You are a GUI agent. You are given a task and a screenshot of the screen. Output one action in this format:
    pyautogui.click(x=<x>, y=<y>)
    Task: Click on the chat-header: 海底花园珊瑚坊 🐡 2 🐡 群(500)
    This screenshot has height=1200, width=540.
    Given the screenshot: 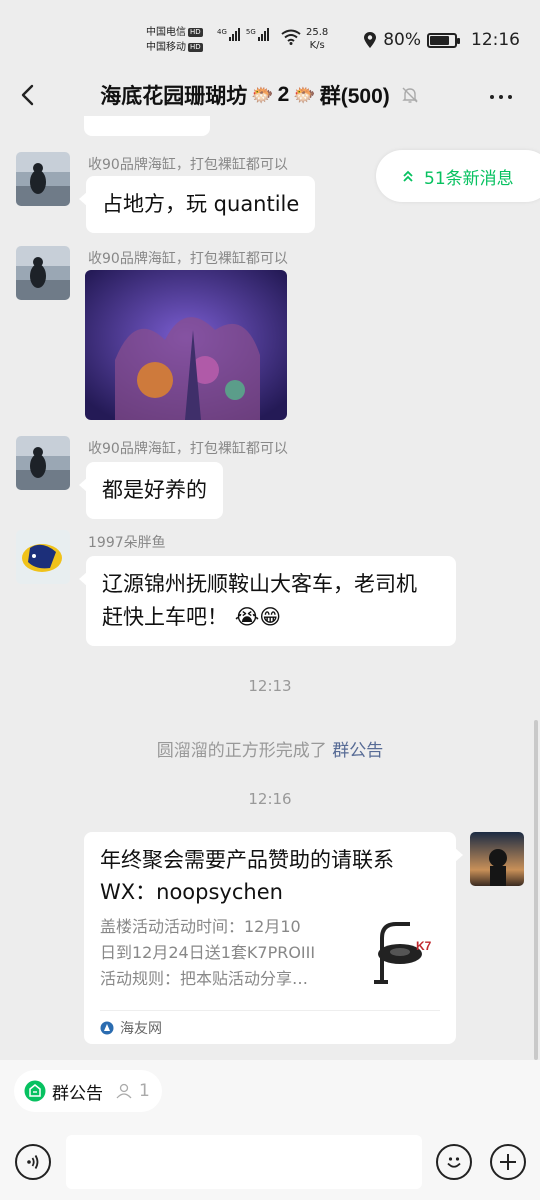 What is the action you would take?
    pyautogui.click(x=270, y=96)
    